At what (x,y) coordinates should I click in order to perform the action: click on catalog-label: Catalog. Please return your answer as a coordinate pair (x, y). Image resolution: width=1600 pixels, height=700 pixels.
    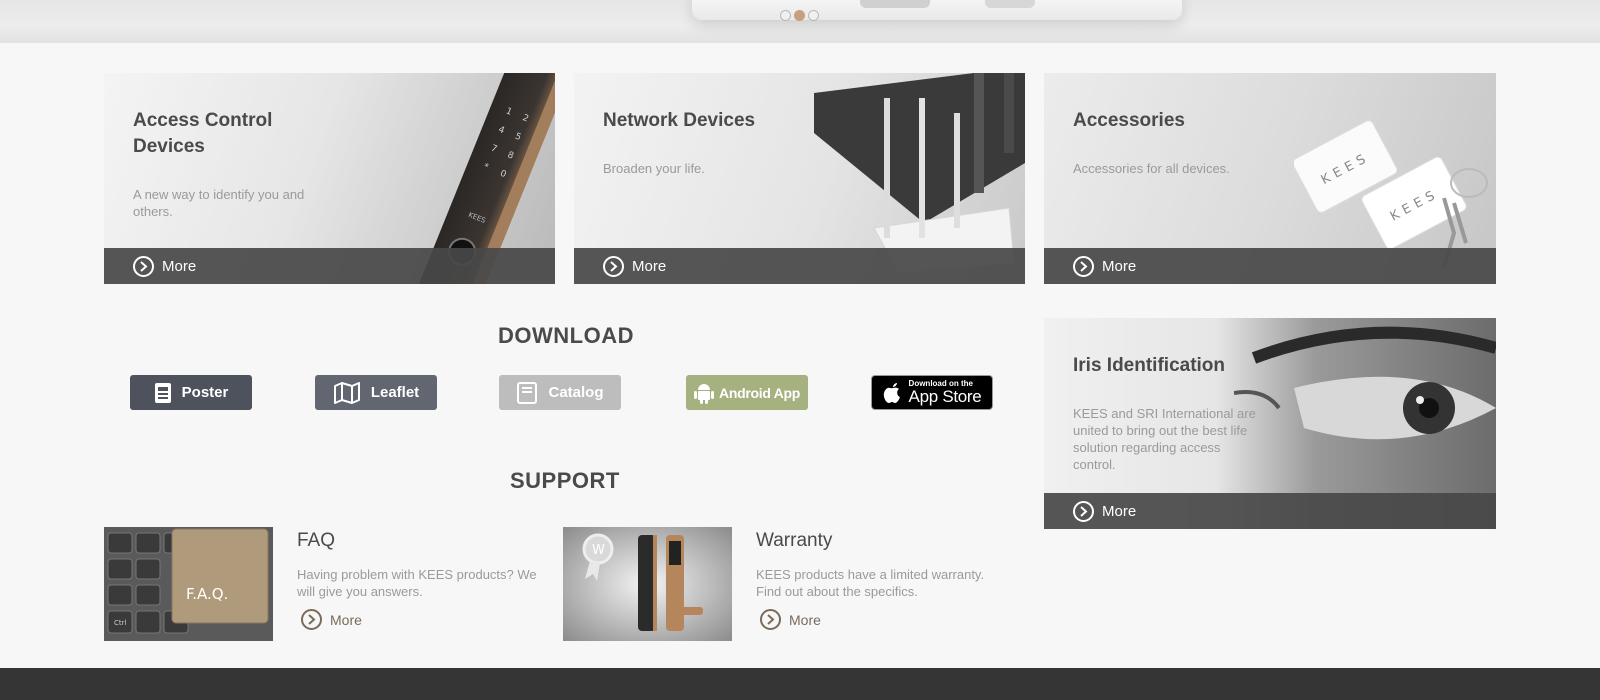
    Looking at the image, I should click on (576, 392).